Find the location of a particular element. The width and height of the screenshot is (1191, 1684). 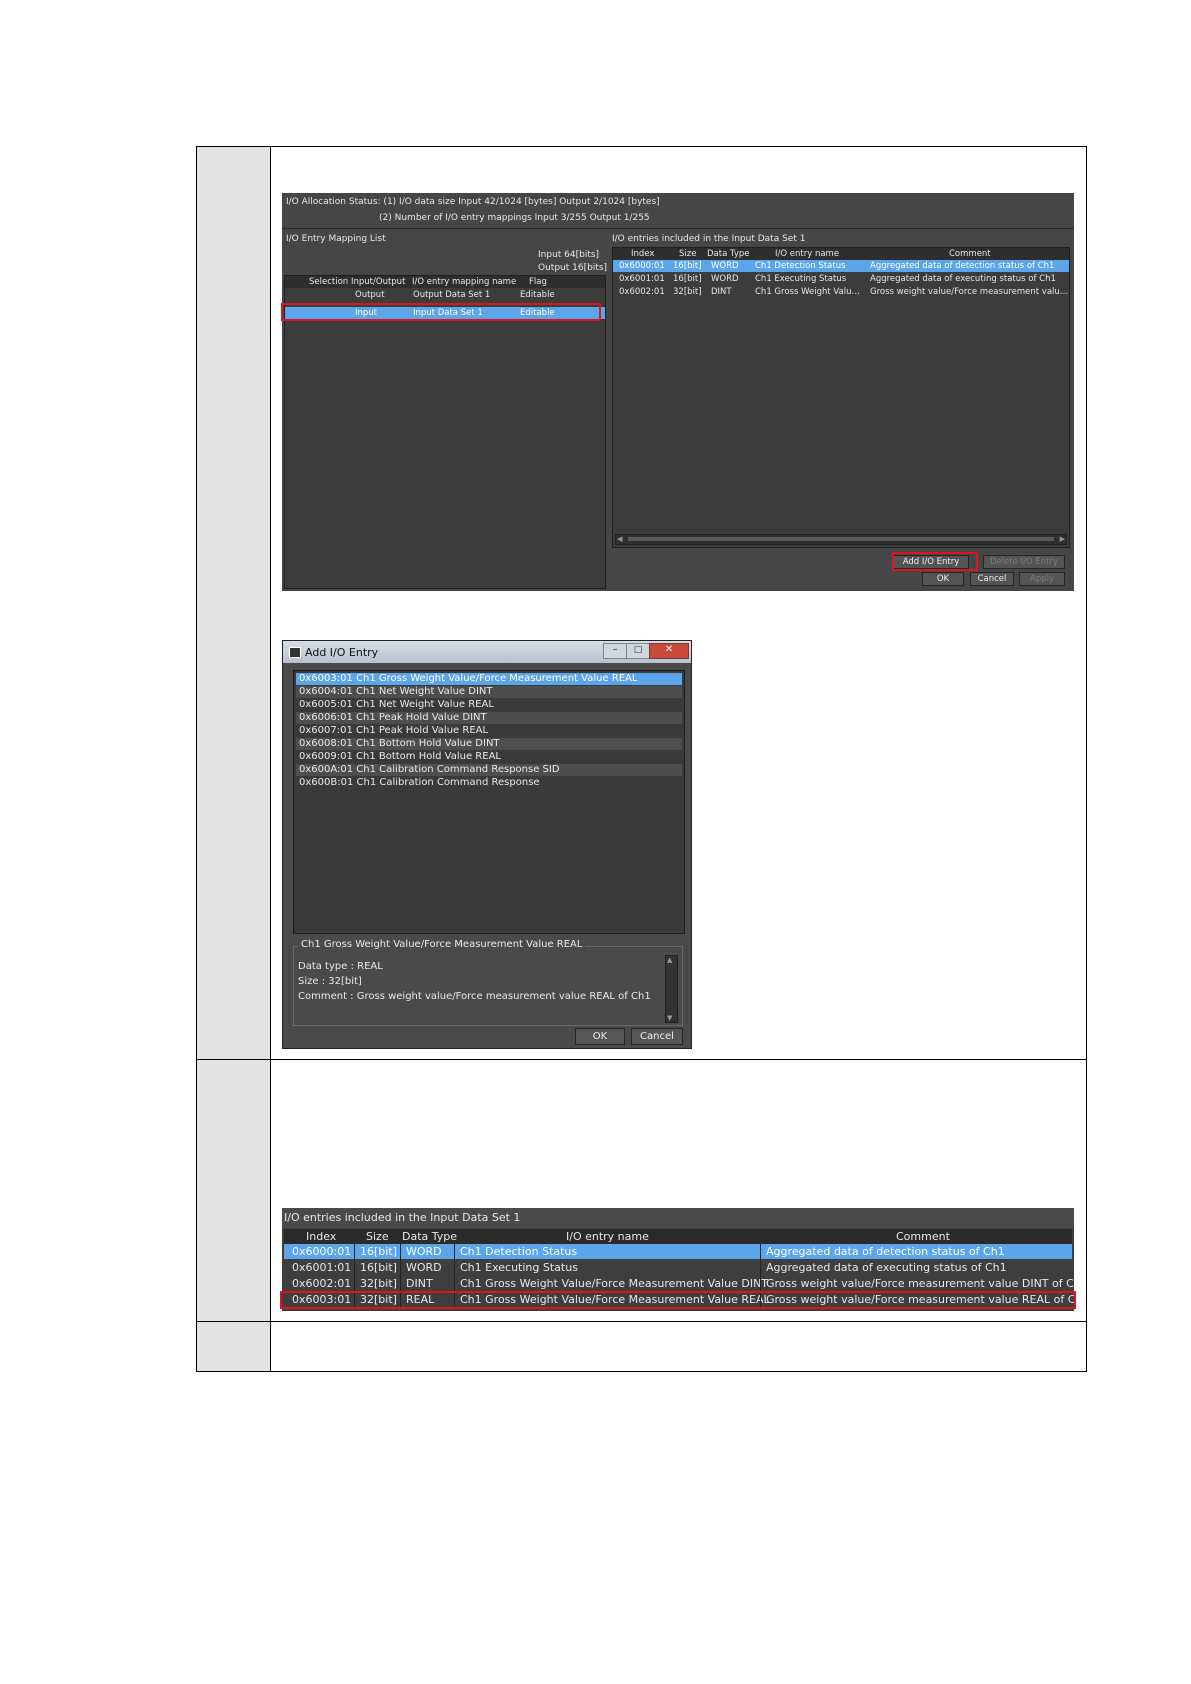

header-comment: Comment is located at coordinates (923, 1236).